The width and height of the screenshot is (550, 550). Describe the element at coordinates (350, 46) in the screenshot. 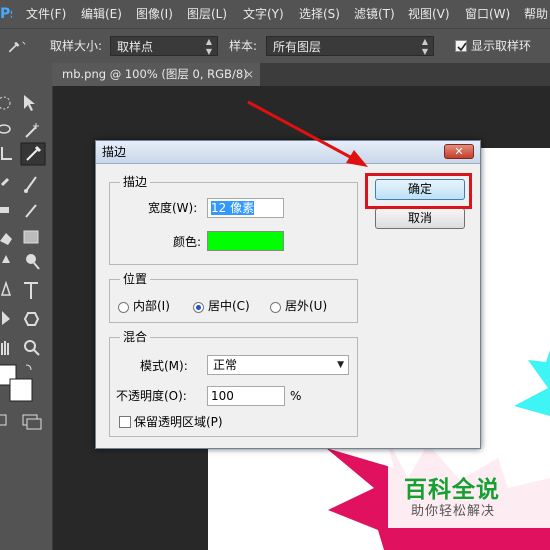

I see `sample-select: 所有图层 ▲ ▼` at that location.